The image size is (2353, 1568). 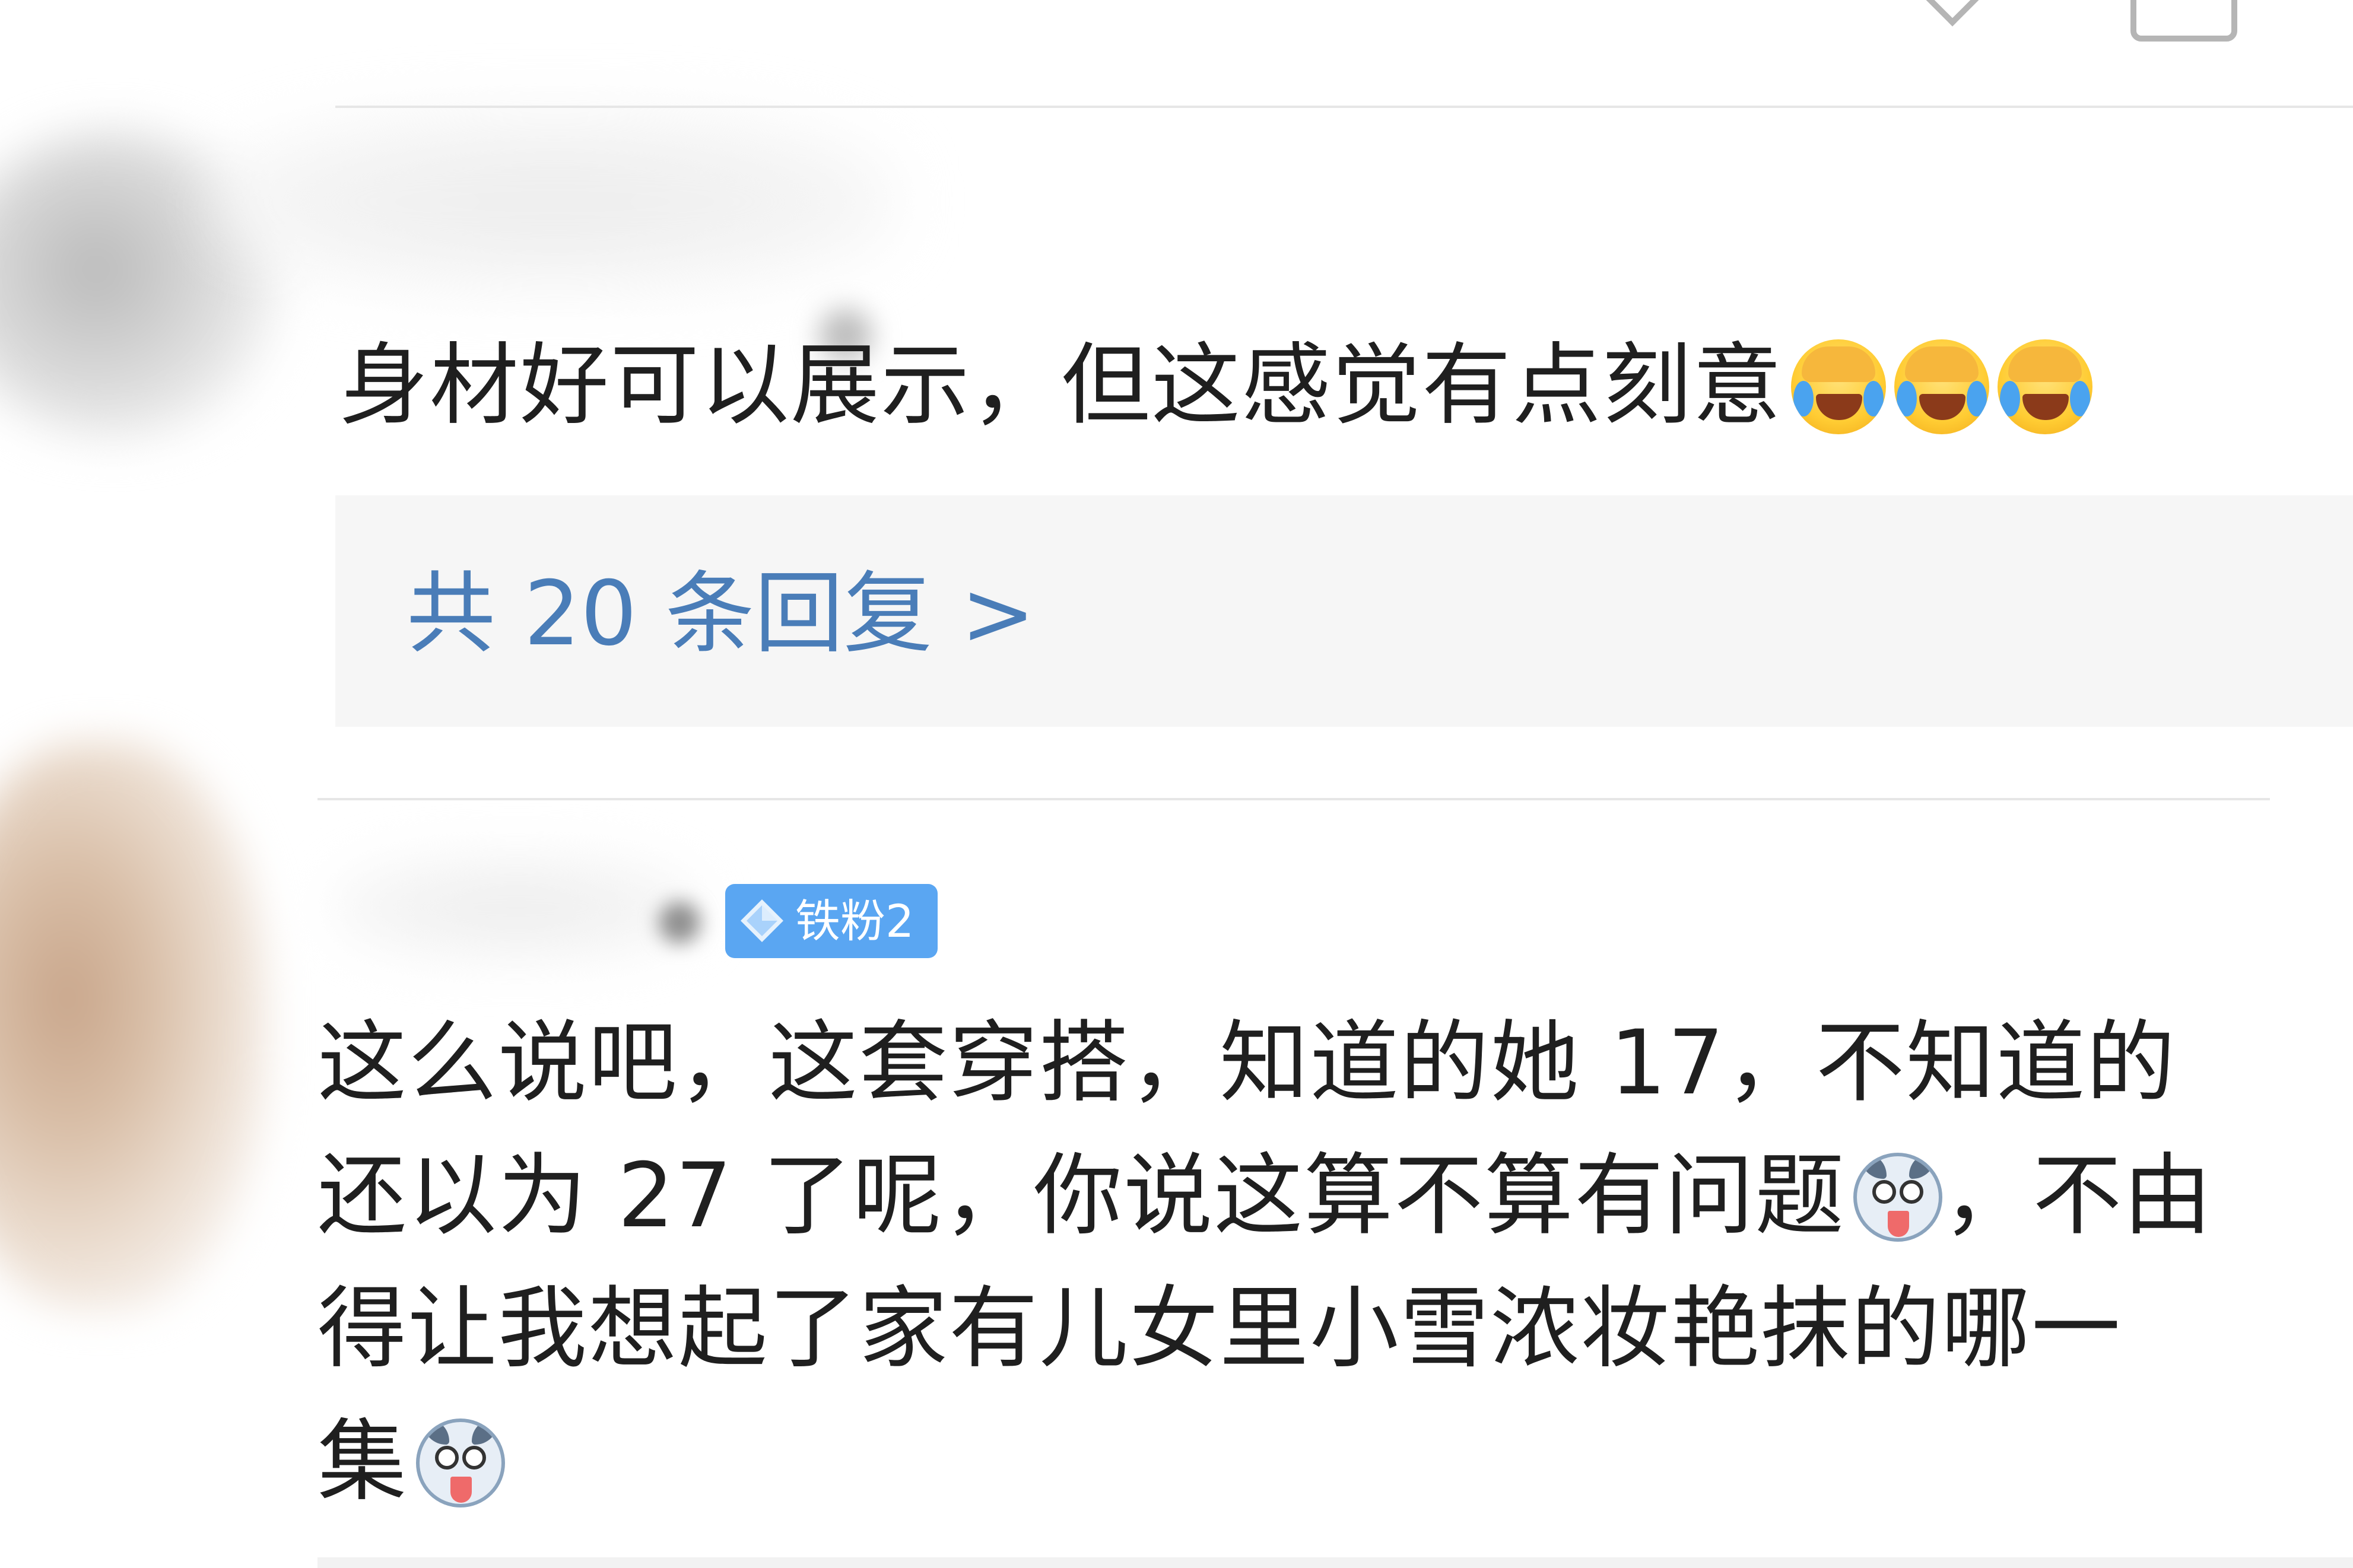 What do you see at coordinates (854, 921) in the screenshot?
I see `badge-label: 铁粉2` at bounding box center [854, 921].